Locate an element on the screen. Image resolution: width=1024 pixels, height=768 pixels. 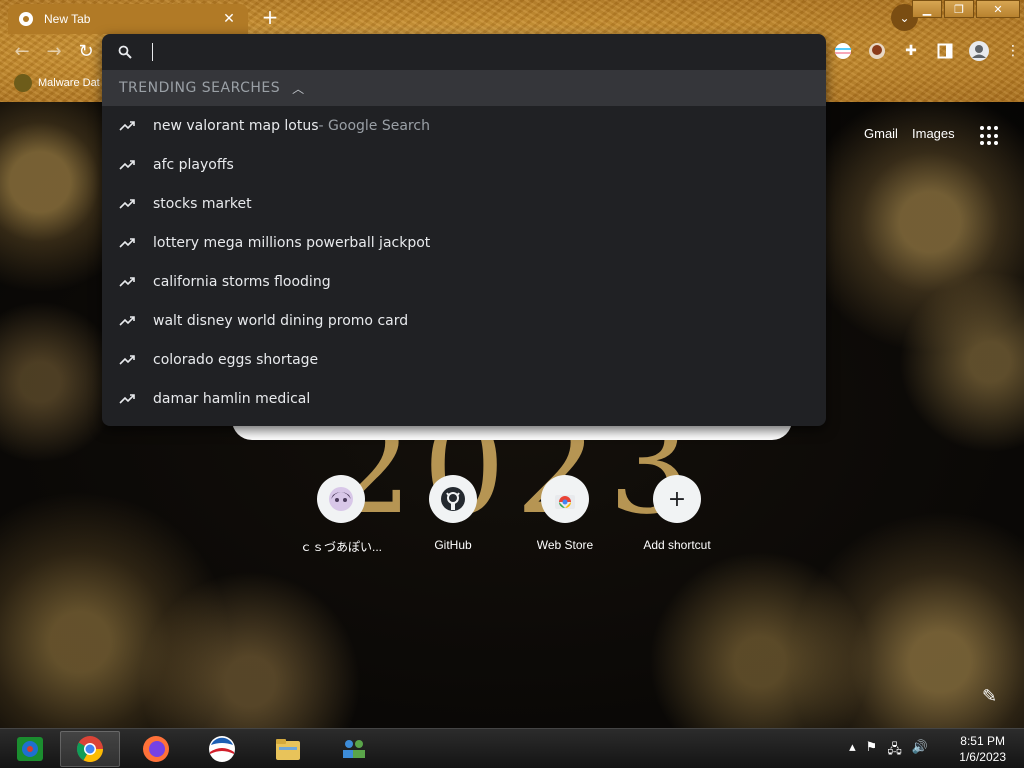
customize-pencil-icon: ✎ is located at coordinates (989, 696).